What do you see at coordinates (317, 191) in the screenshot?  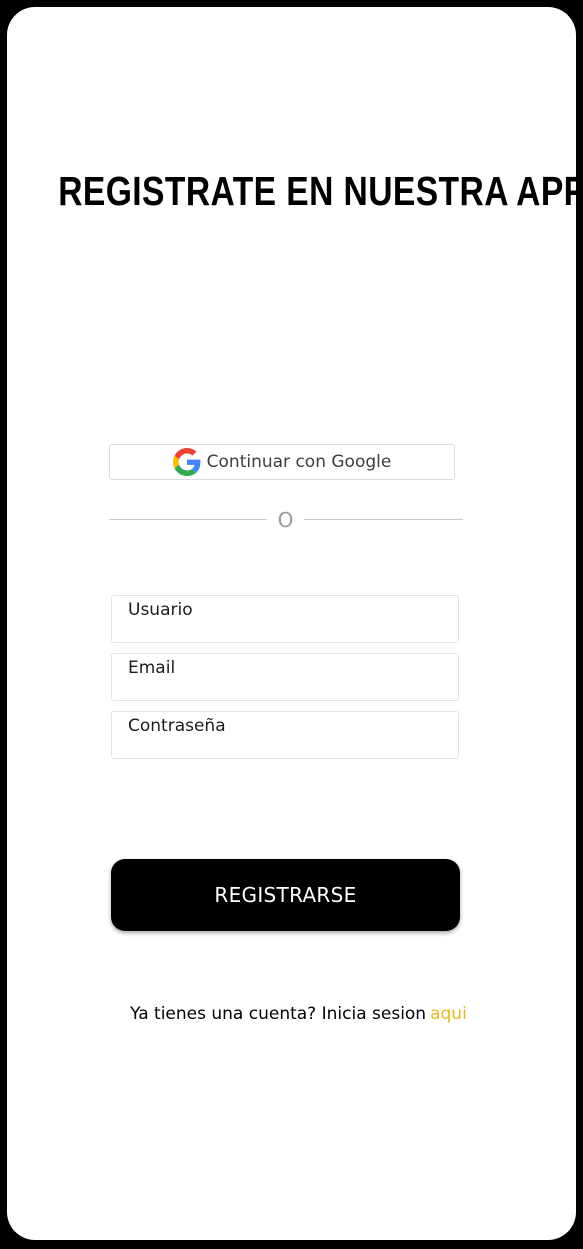 I see `page-title: REGISTRATE EN NUESTRA APP` at bounding box center [317, 191].